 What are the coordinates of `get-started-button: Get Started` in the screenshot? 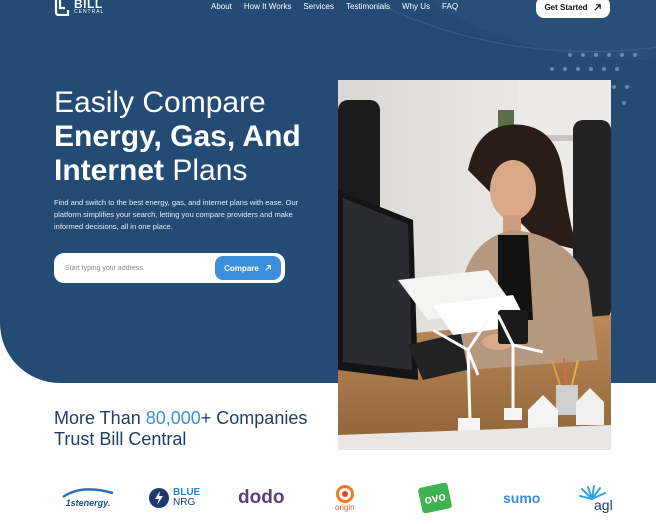 It's located at (573, 9).